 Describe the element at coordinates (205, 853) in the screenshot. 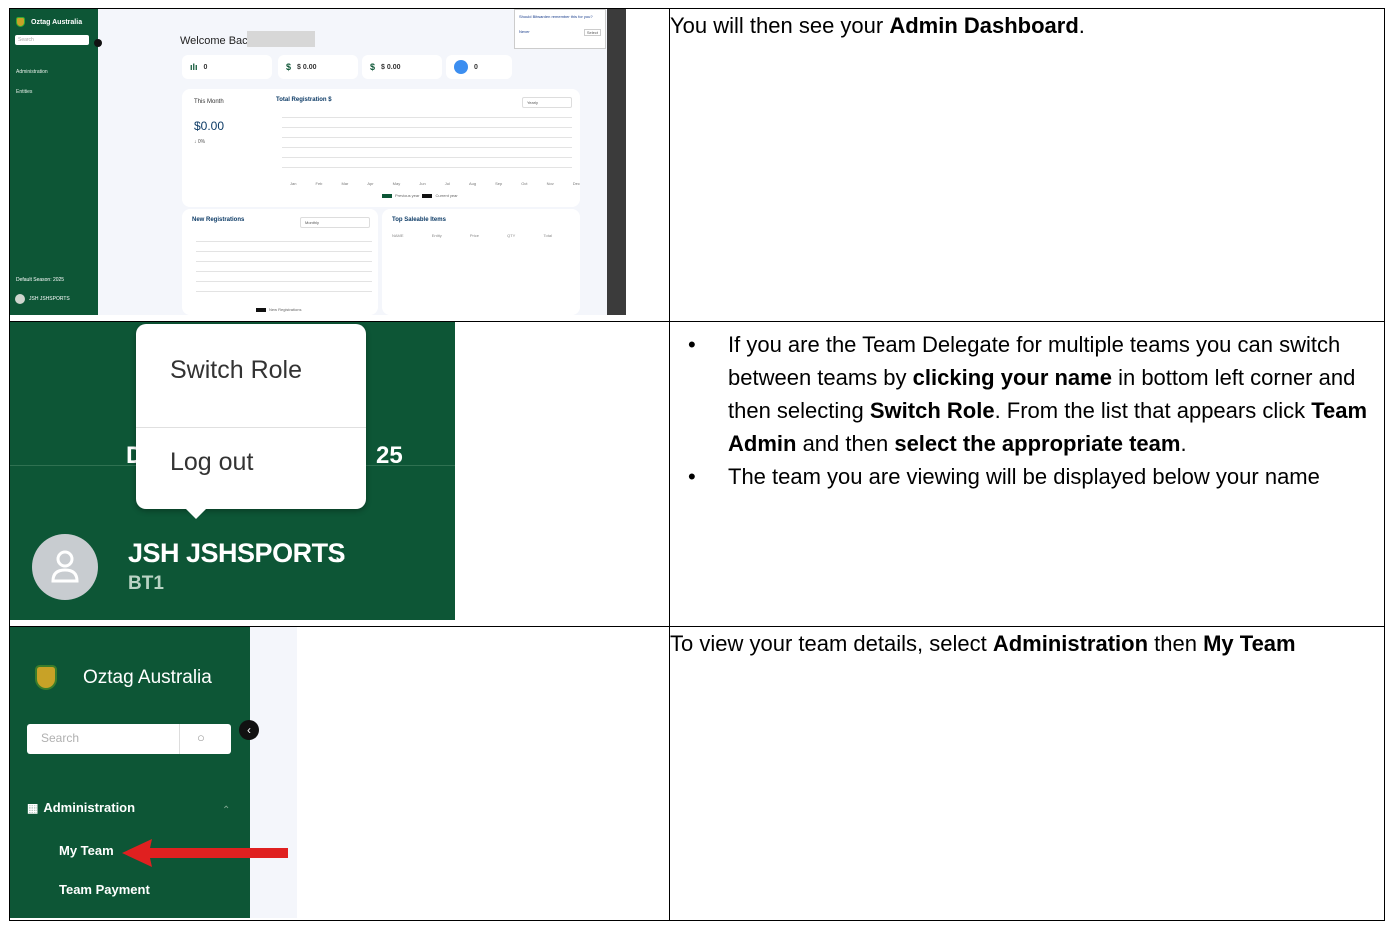

I see `red-arrow-icon` at that location.